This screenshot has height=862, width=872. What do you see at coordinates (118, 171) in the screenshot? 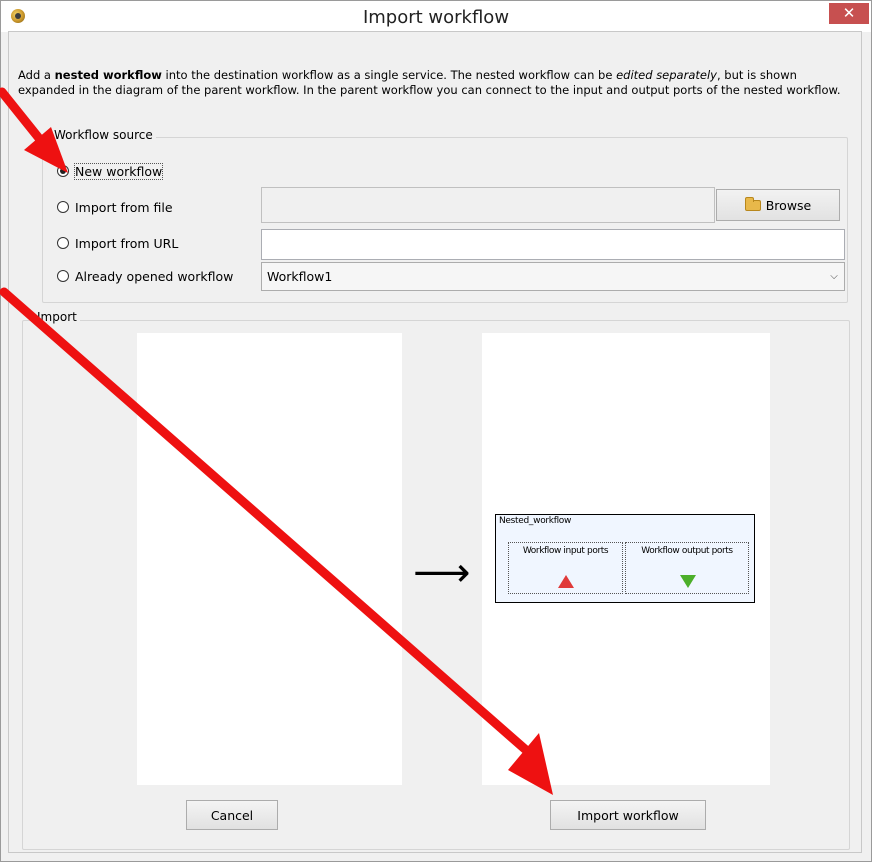
I see `radio-label-new-workflow: New workflow` at bounding box center [118, 171].